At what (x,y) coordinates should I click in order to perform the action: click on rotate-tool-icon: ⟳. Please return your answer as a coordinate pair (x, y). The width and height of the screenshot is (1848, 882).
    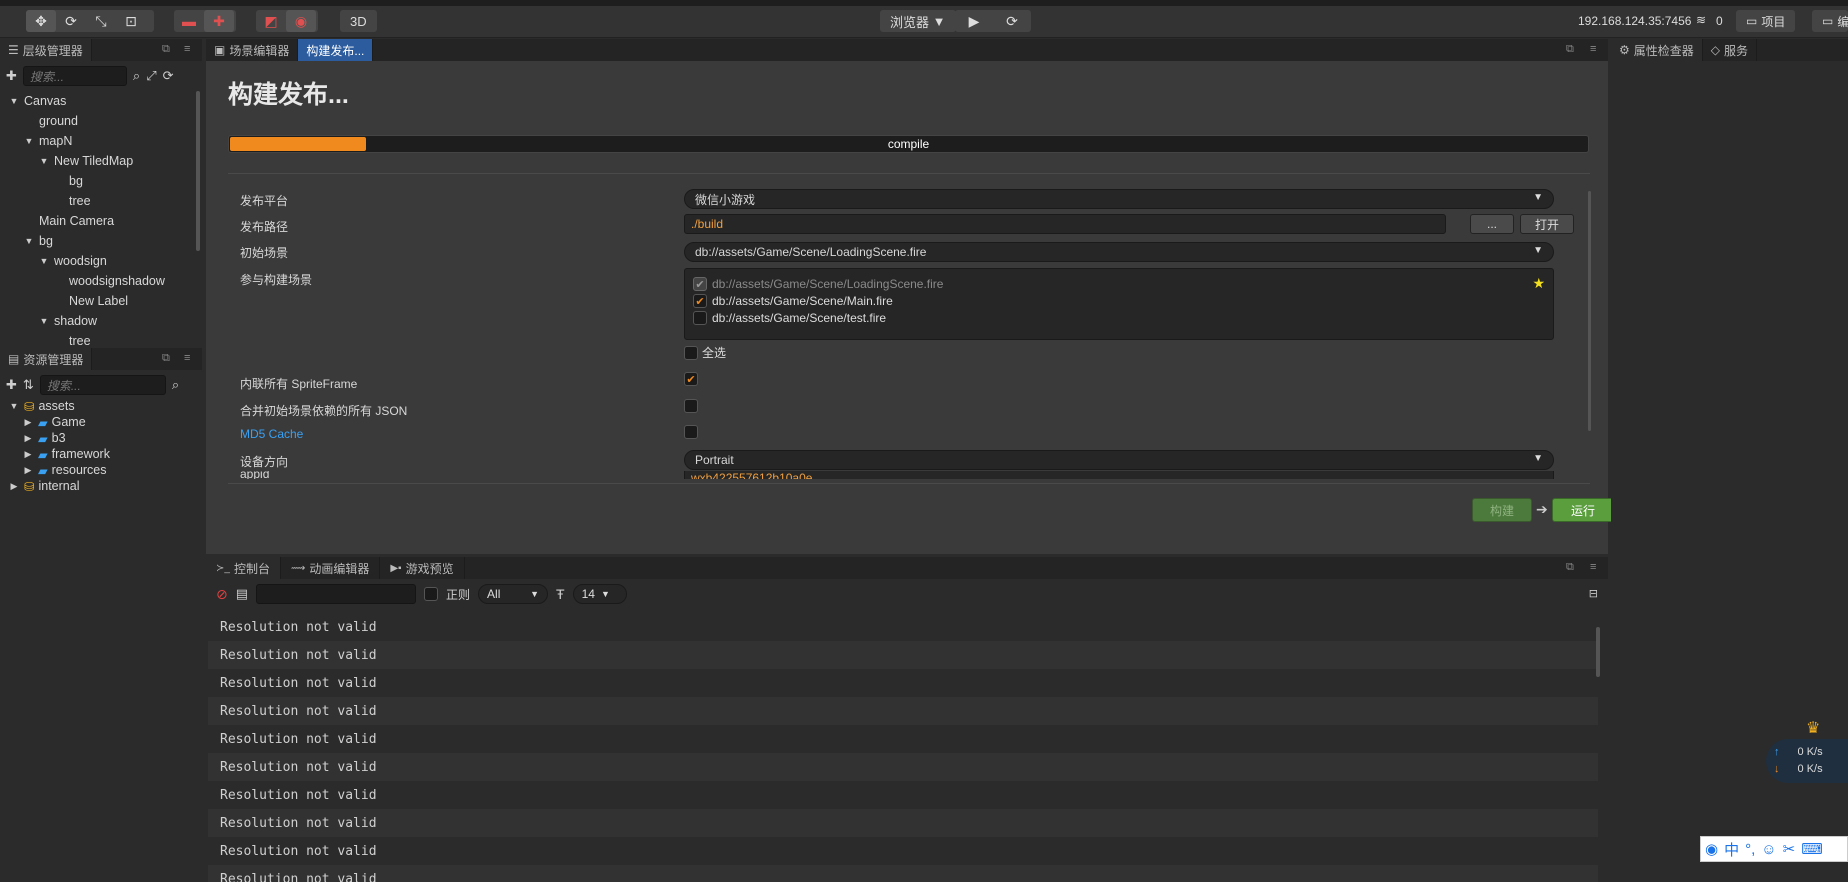
    Looking at the image, I should click on (71, 21).